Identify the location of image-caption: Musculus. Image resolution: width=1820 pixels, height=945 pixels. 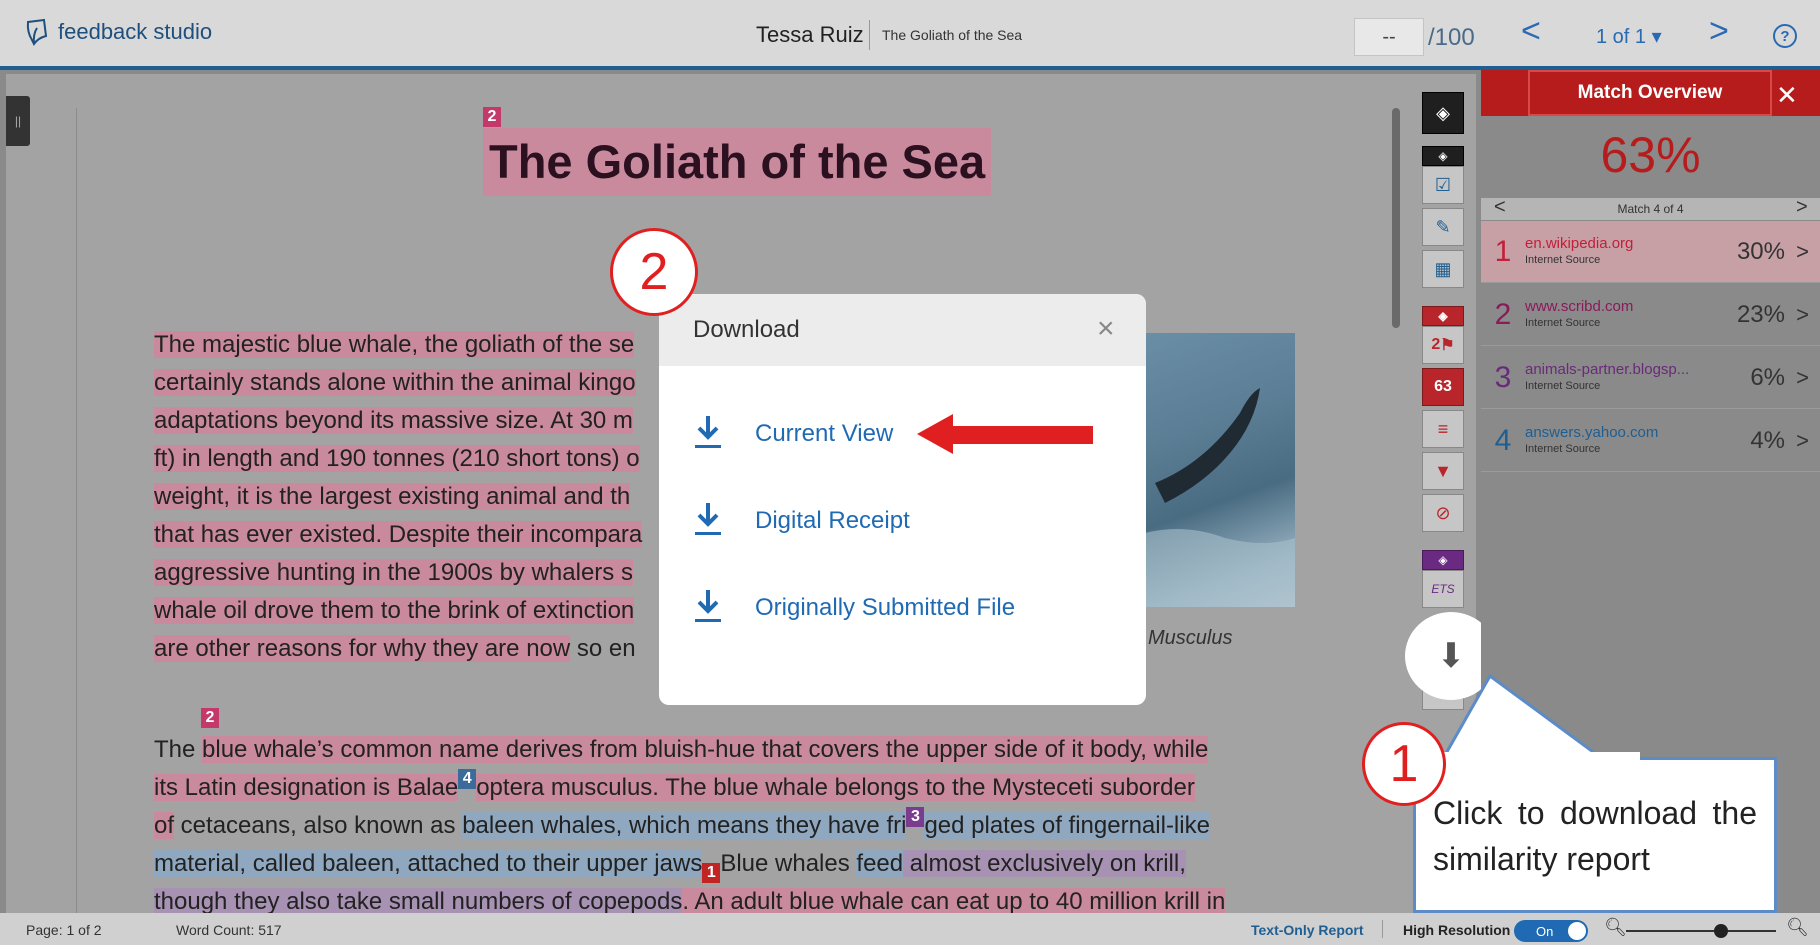
(1190, 638).